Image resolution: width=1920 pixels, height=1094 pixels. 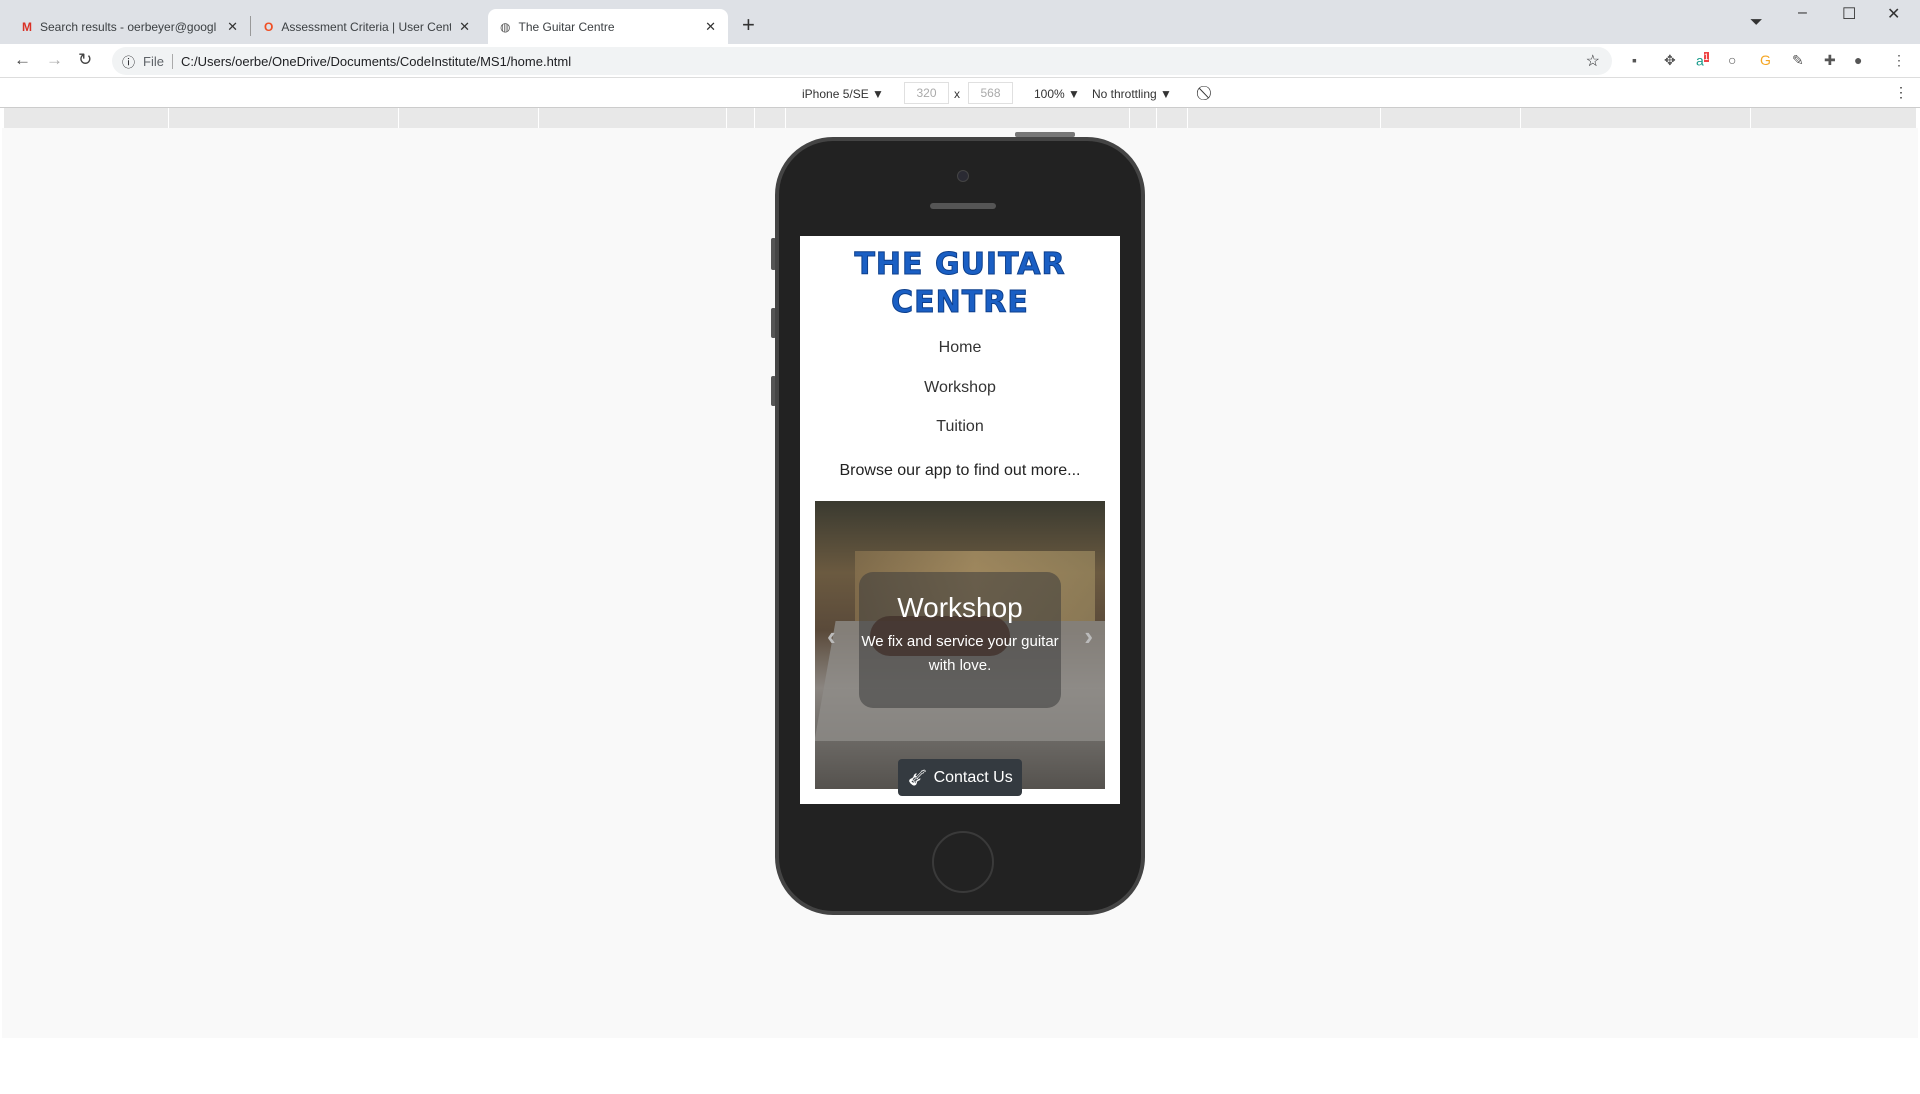 I want to click on nav-home: Home, so click(x=960, y=348).